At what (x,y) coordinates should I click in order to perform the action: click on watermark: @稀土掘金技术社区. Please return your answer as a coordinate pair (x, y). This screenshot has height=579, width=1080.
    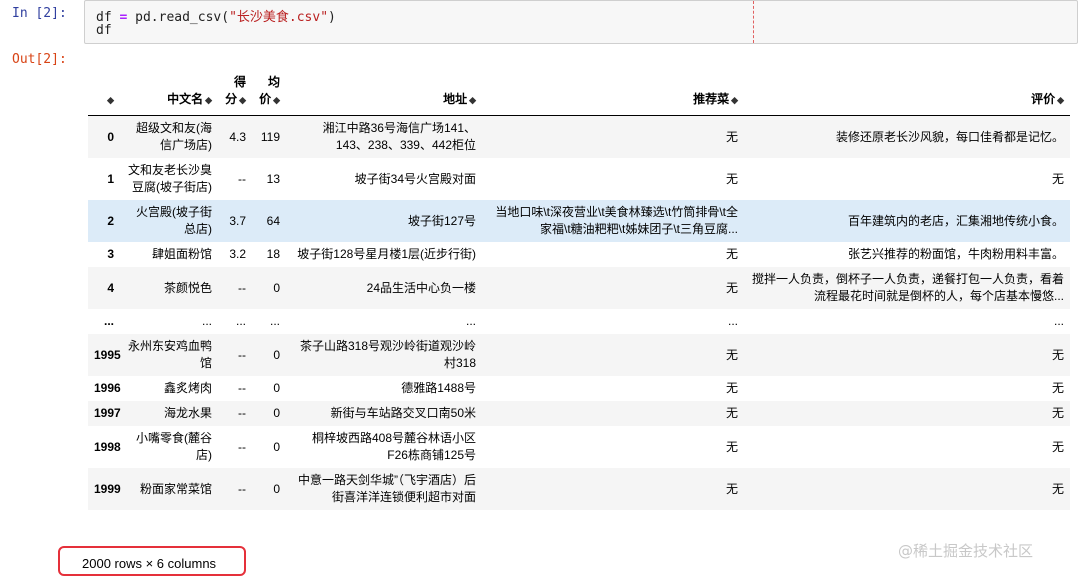
    Looking at the image, I should click on (966, 551).